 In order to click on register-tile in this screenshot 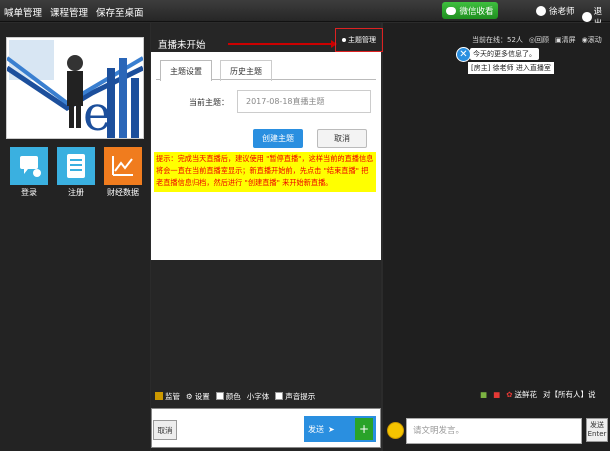, I will do `click(76, 166)`.